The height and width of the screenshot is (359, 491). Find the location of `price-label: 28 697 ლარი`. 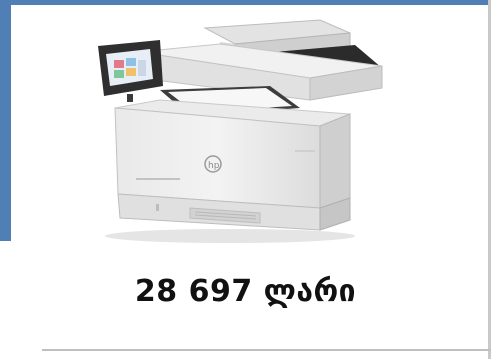

price-label: 28 697 ლარი is located at coordinates (245, 291).